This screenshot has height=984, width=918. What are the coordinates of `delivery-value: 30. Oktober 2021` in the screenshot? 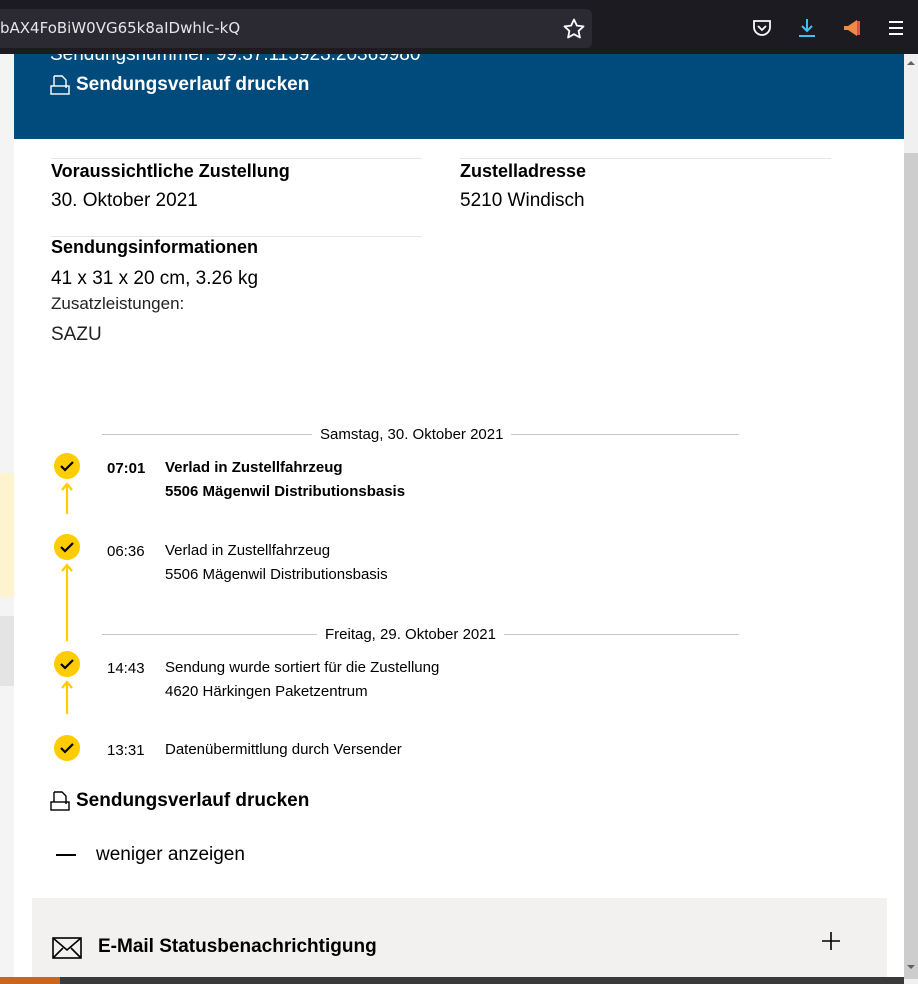 It's located at (124, 200).